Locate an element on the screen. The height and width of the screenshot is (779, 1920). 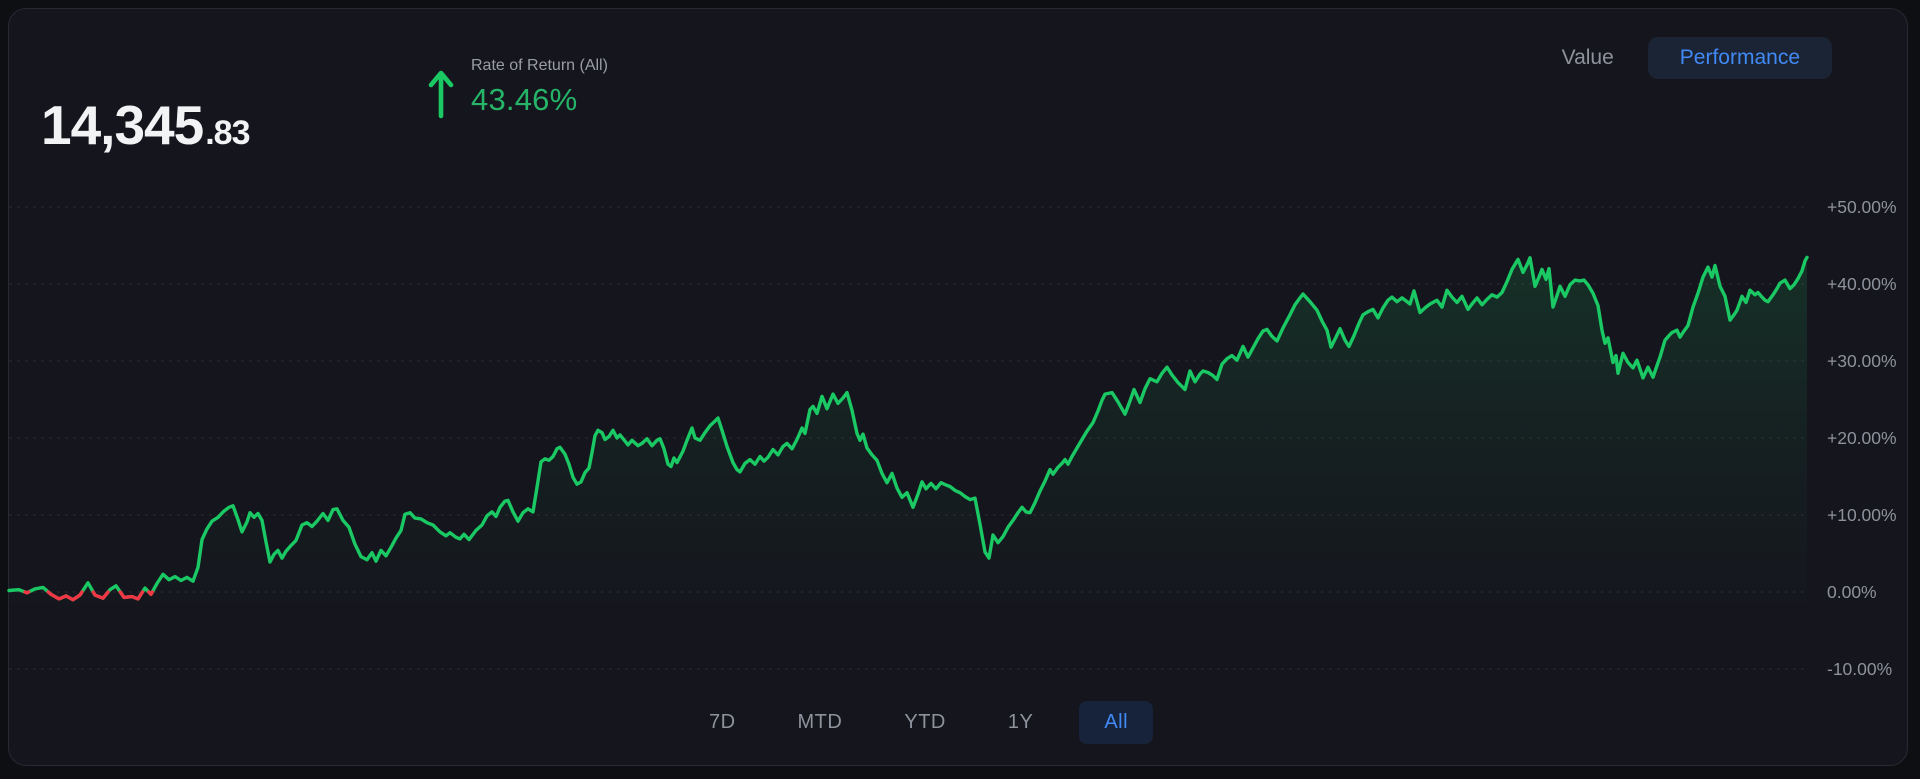
up-arrow-icon is located at coordinates (441, 94).